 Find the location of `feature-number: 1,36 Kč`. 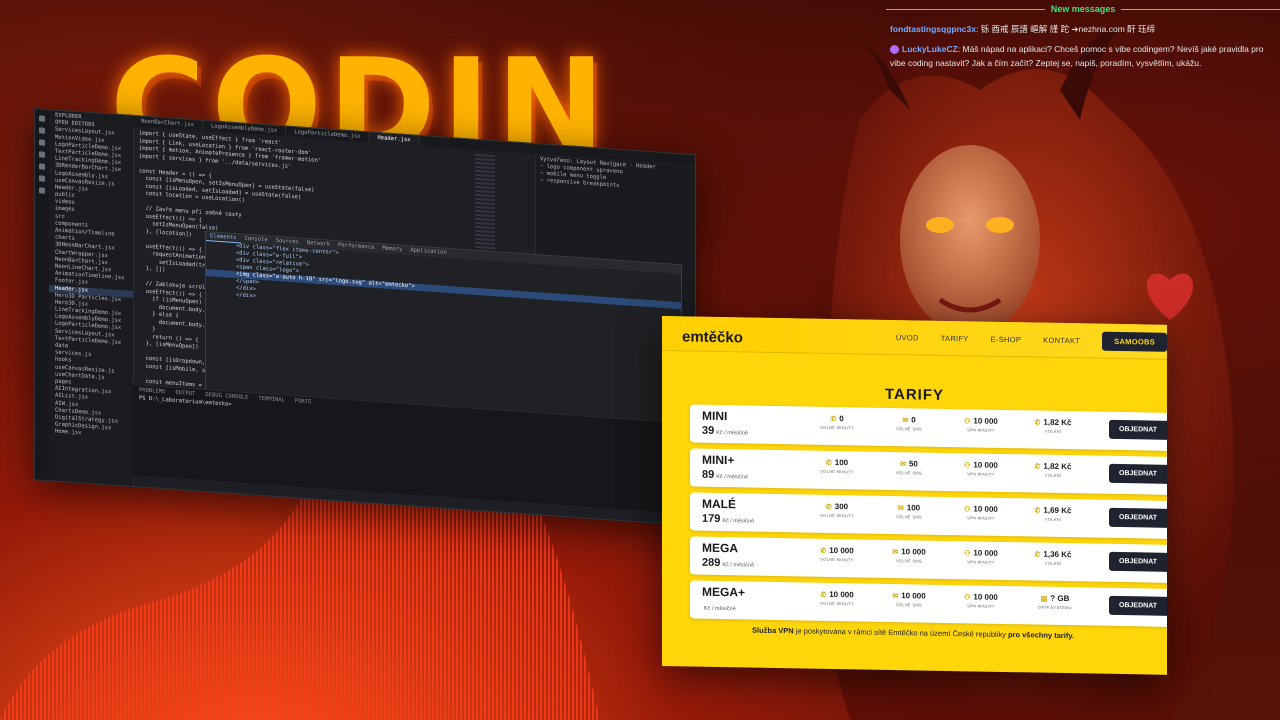

feature-number: 1,36 Kč is located at coordinates (1057, 554).